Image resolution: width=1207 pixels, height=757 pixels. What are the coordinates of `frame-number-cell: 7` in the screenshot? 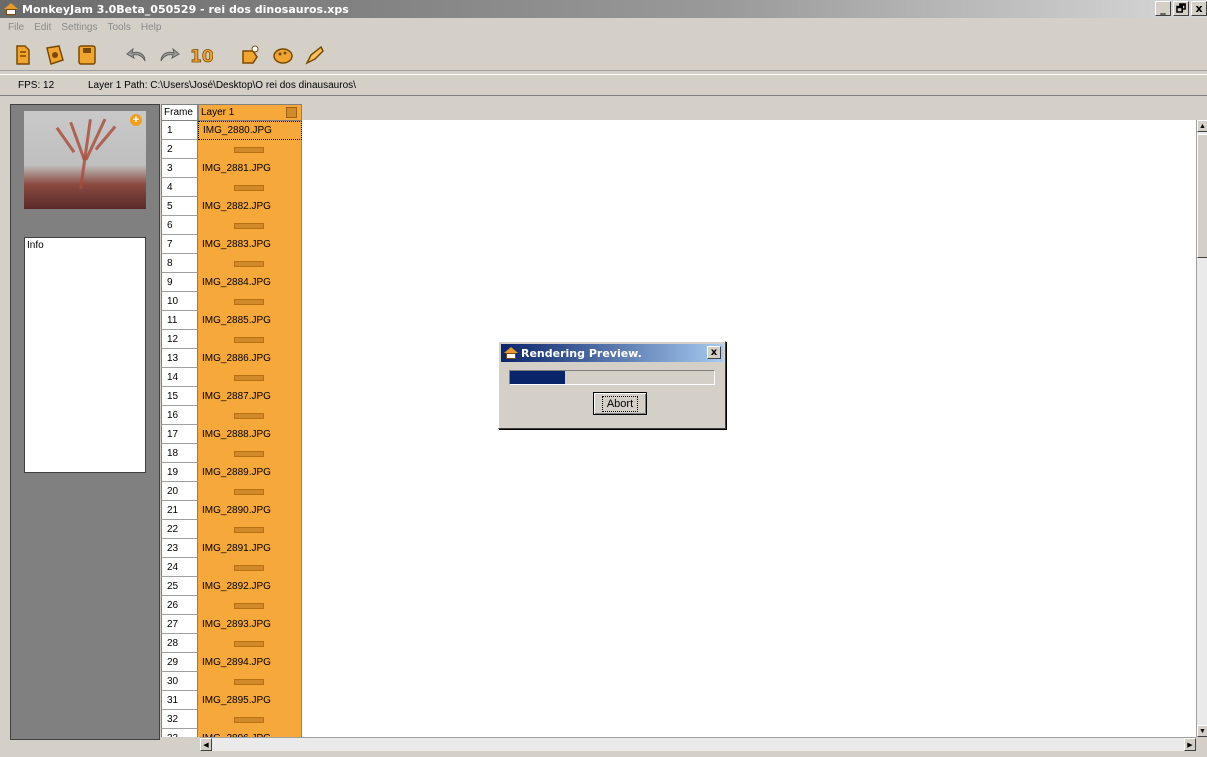 It's located at (179, 244).